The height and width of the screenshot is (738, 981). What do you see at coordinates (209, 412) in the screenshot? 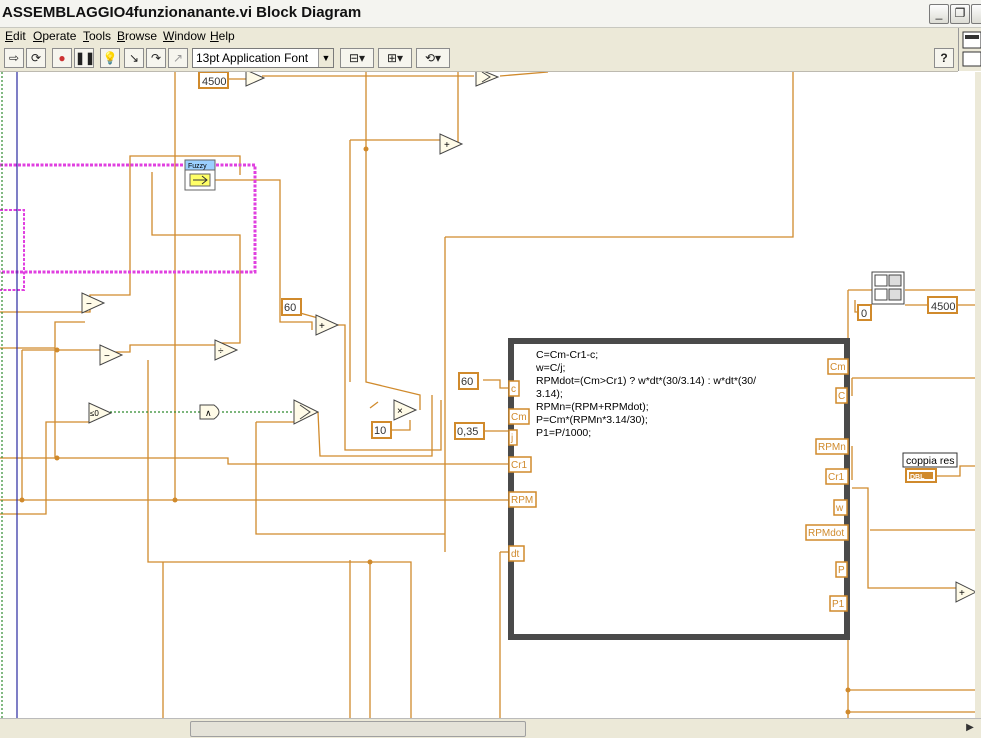
I see `and-node: ∧` at bounding box center [209, 412].